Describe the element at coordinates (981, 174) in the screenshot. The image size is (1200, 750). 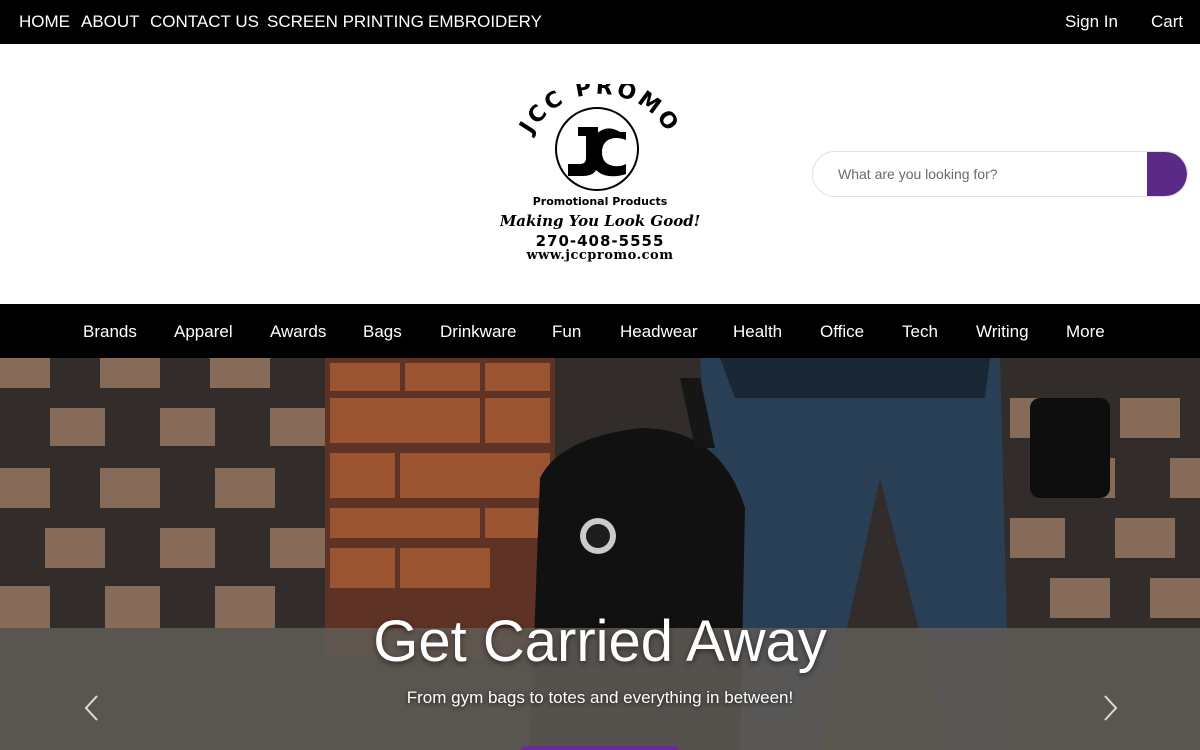
I see `search-input` at that location.